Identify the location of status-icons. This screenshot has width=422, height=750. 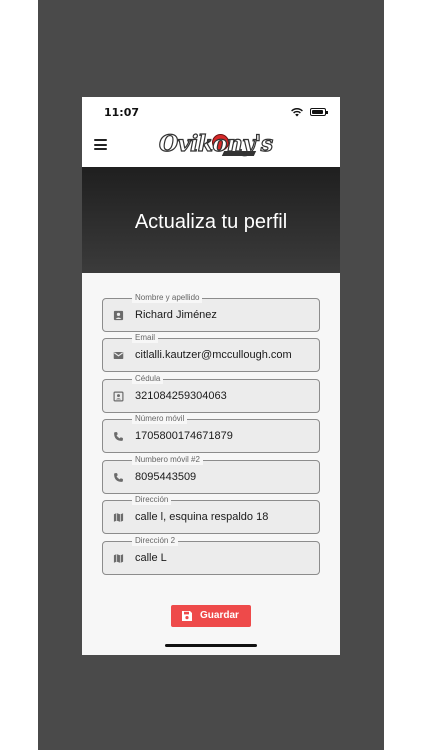
(309, 112).